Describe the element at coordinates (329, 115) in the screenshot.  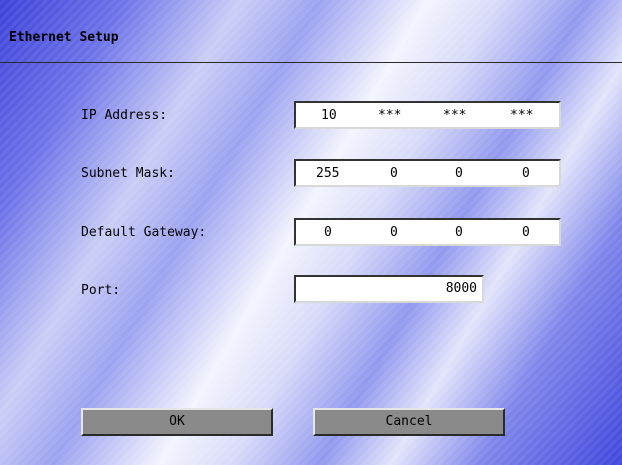
I see `ip-octet-1: 10` at that location.